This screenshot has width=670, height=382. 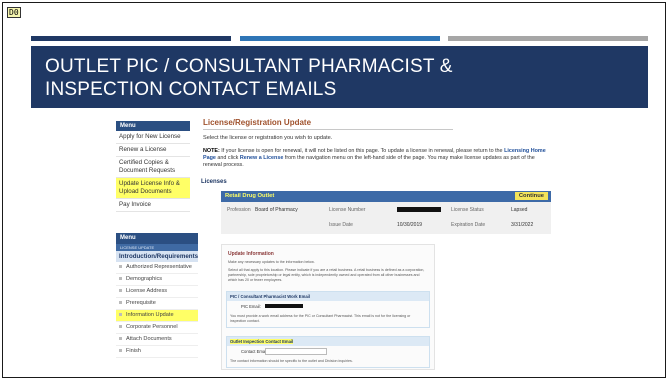 What do you see at coordinates (214, 182) in the screenshot?
I see `licenses-label: Licenses` at bounding box center [214, 182].